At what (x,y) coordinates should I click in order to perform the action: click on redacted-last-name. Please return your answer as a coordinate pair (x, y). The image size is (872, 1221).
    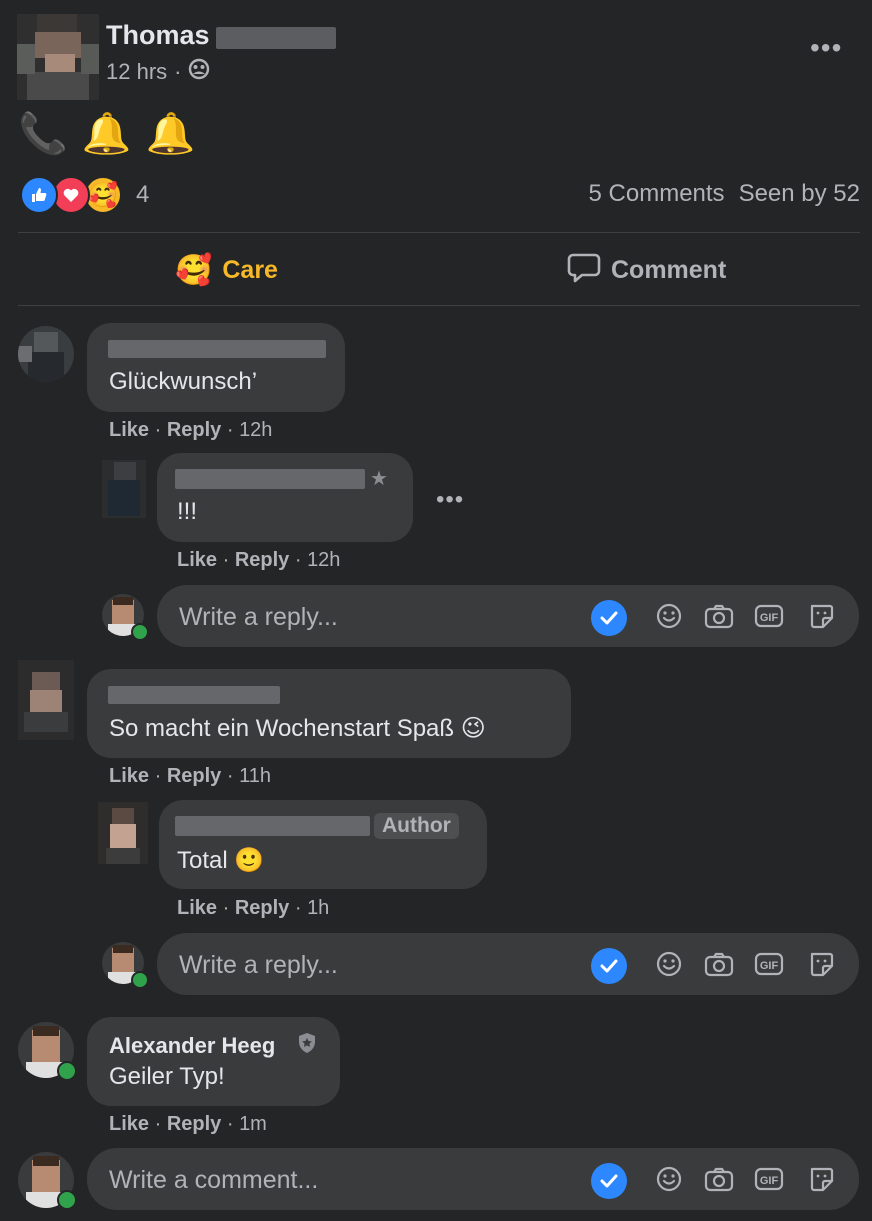
    Looking at the image, I should click on (276, 38).